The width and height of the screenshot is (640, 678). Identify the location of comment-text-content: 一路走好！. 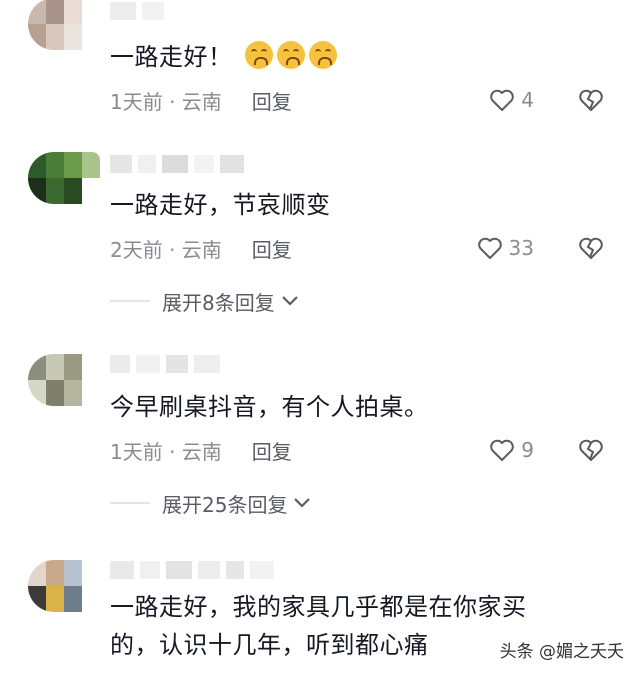
(171, 57).